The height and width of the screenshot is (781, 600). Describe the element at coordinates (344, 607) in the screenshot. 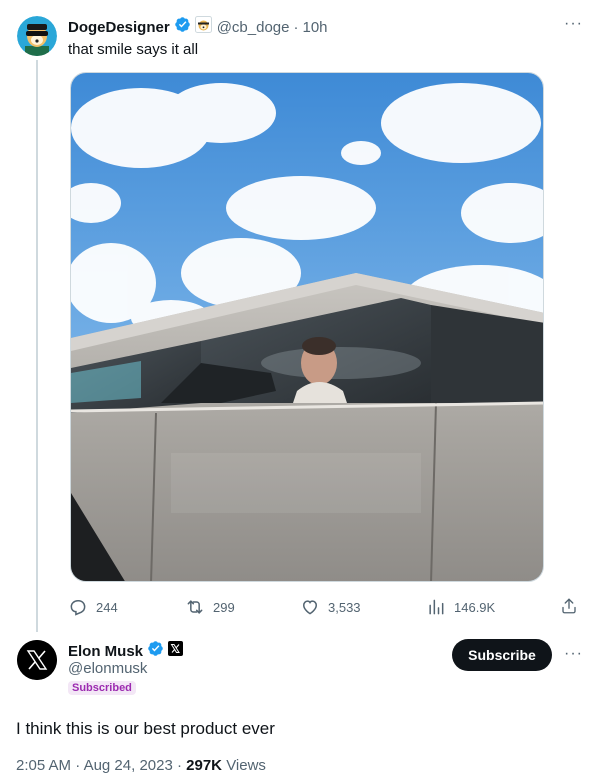

I see `like-count: 3,533` at that location.